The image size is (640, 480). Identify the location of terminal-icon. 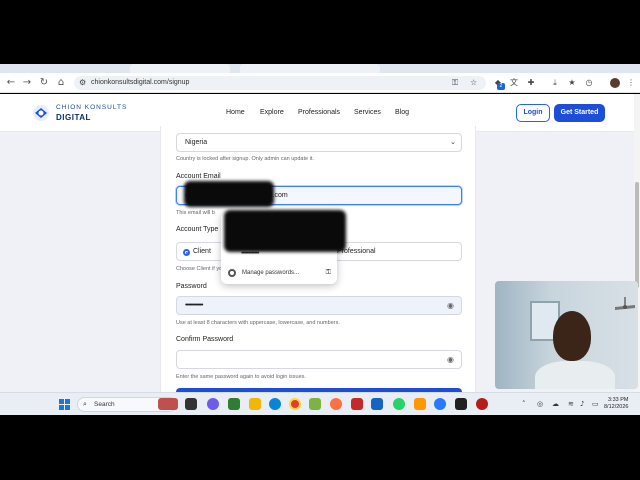
(461, 404).